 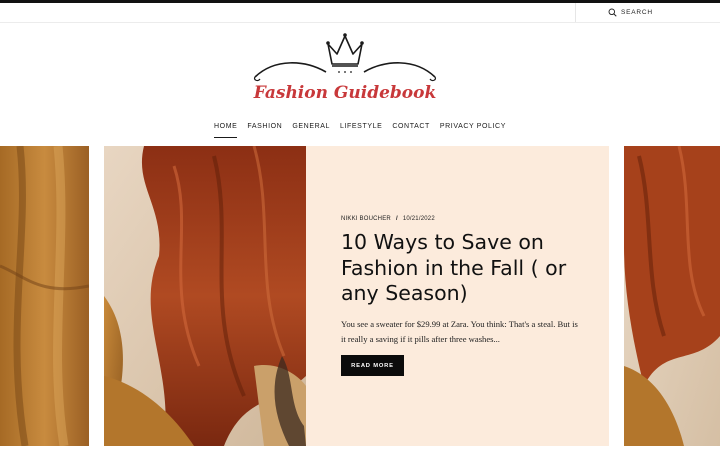 I want to click on nav-item-home: HOME, so click(x=226, y=130).